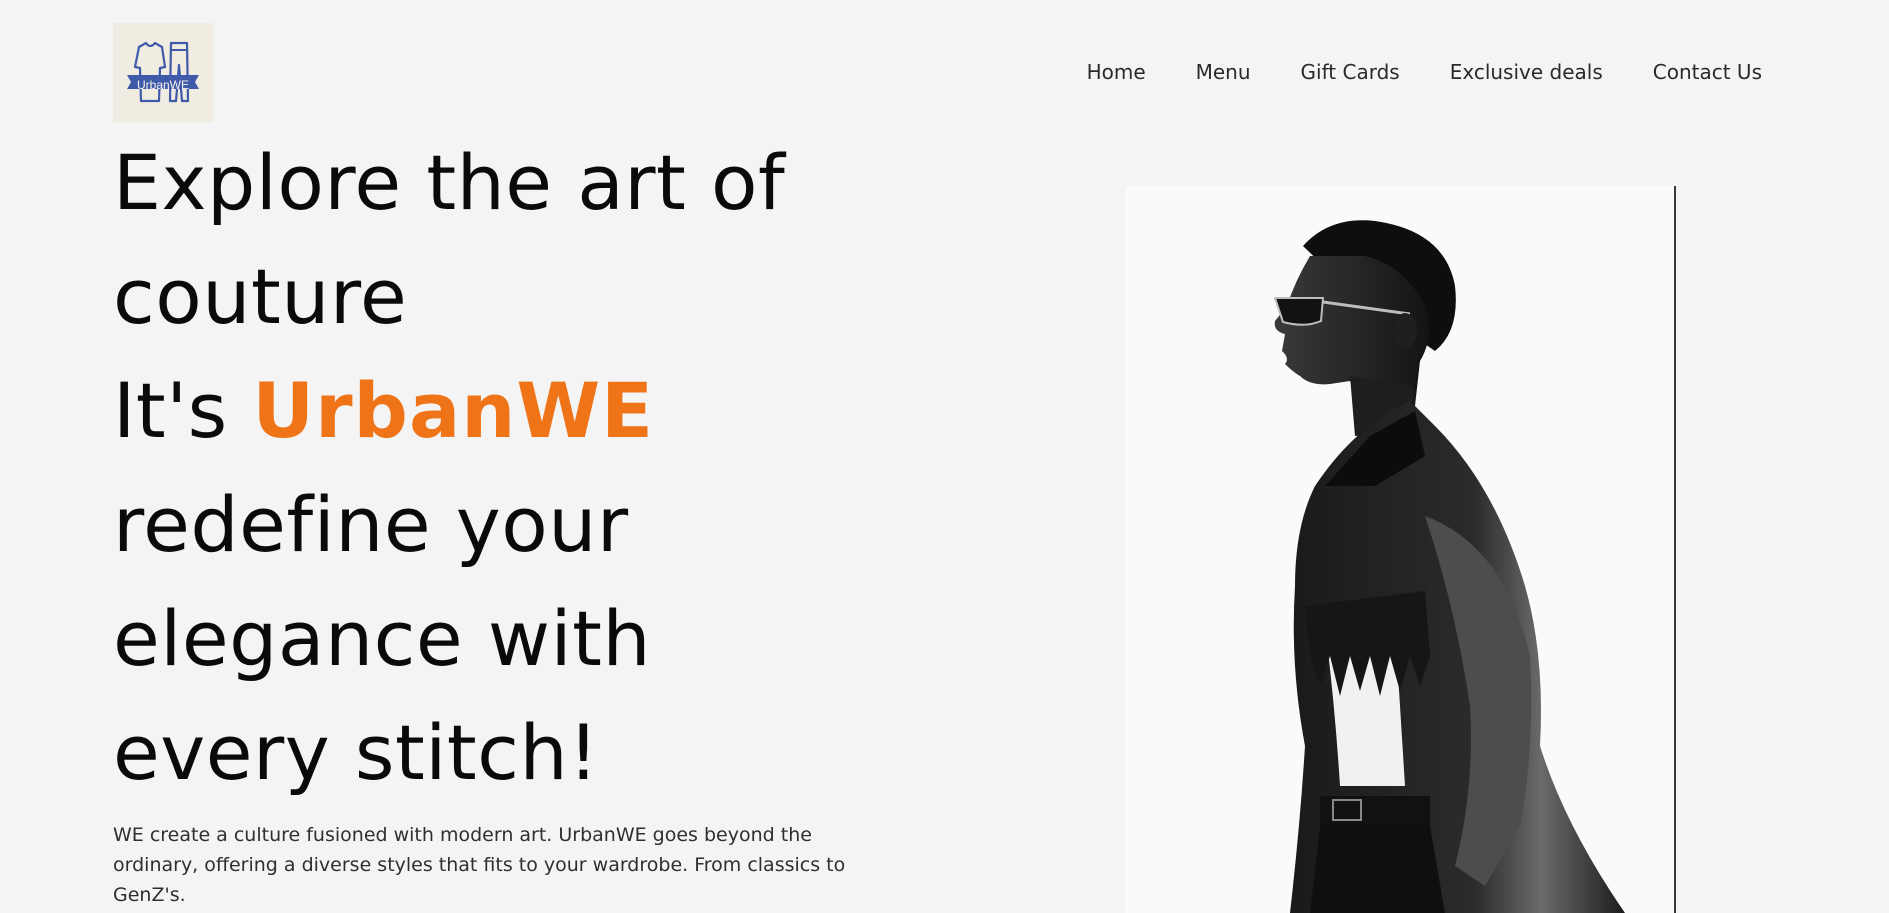  I want to click on hero-line-3: It's UrbanWE, so click(493, 411).